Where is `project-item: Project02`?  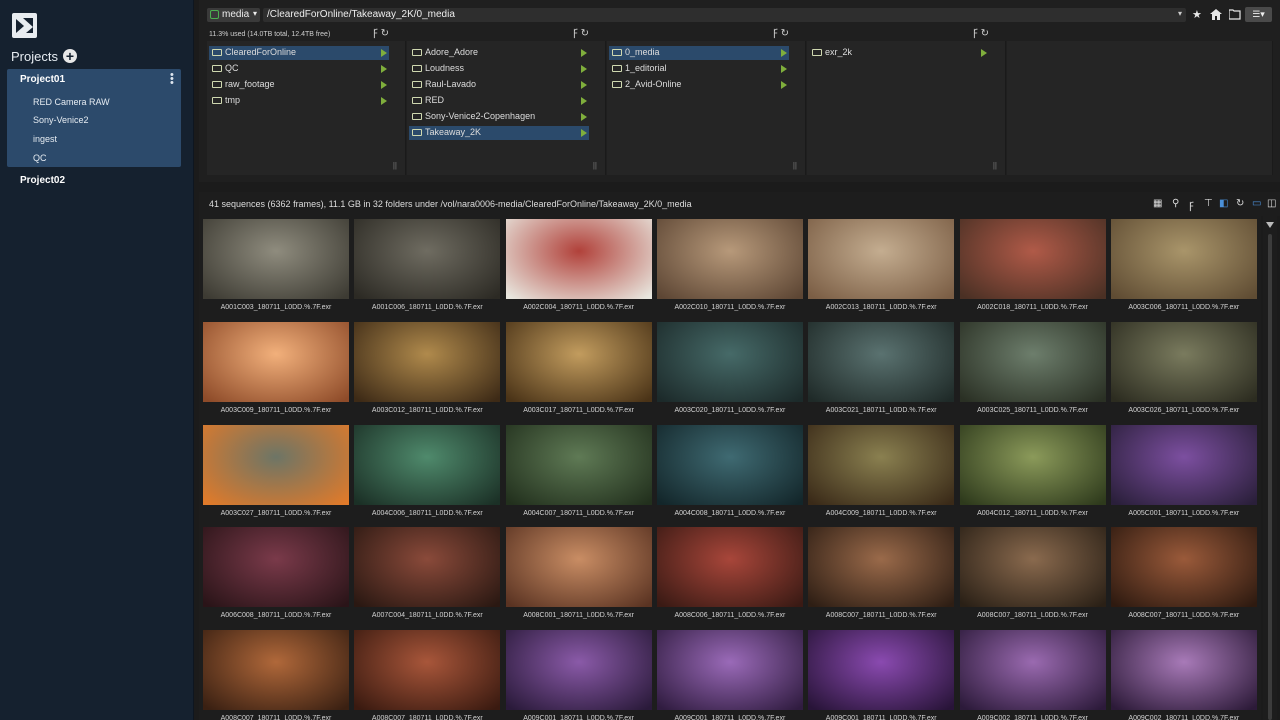 project-item: Project02 is located at coordinates (42, 180).